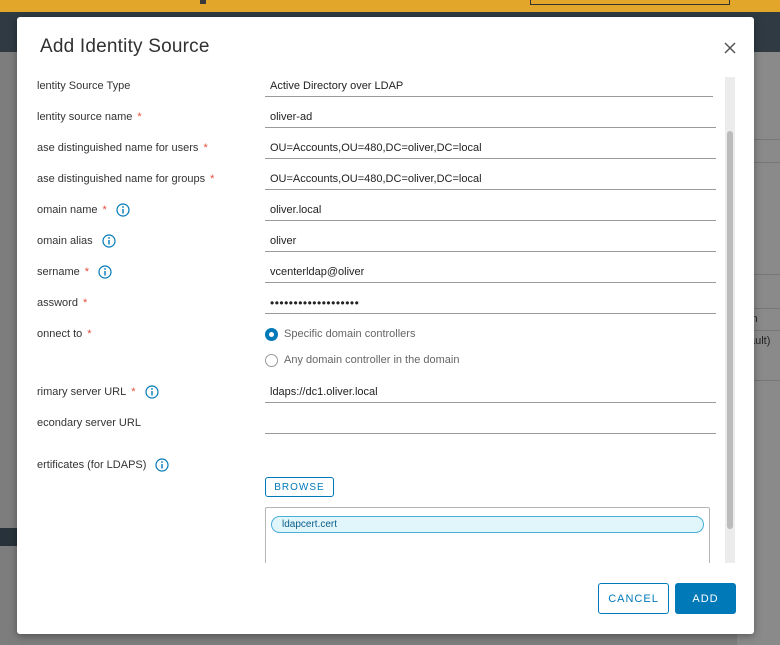 Image resolution: width=780 pixels, height=645 pixels. What do you see at coordinates (487, 524) in the screenshot?
I see `certificate-file-chip: ldapcert.cert` at bounding box center [487, 524].